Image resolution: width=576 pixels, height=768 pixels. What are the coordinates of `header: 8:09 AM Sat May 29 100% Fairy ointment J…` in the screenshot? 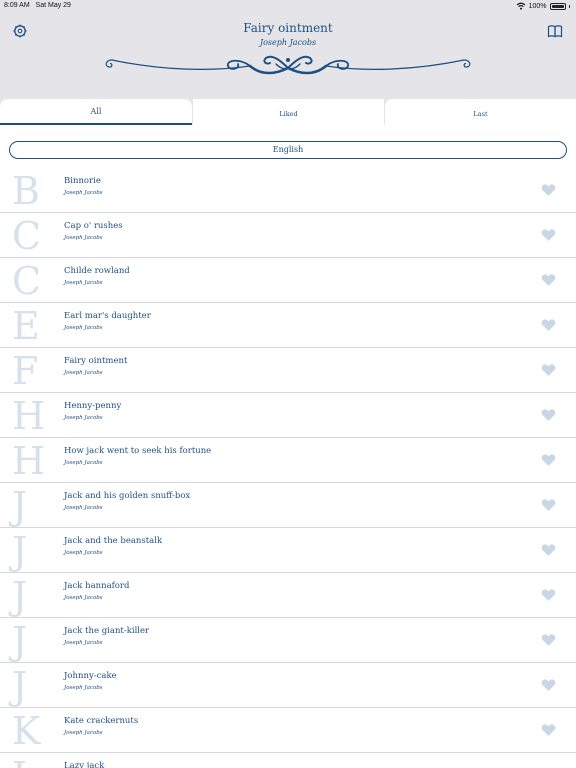 It's located at (288, 55).